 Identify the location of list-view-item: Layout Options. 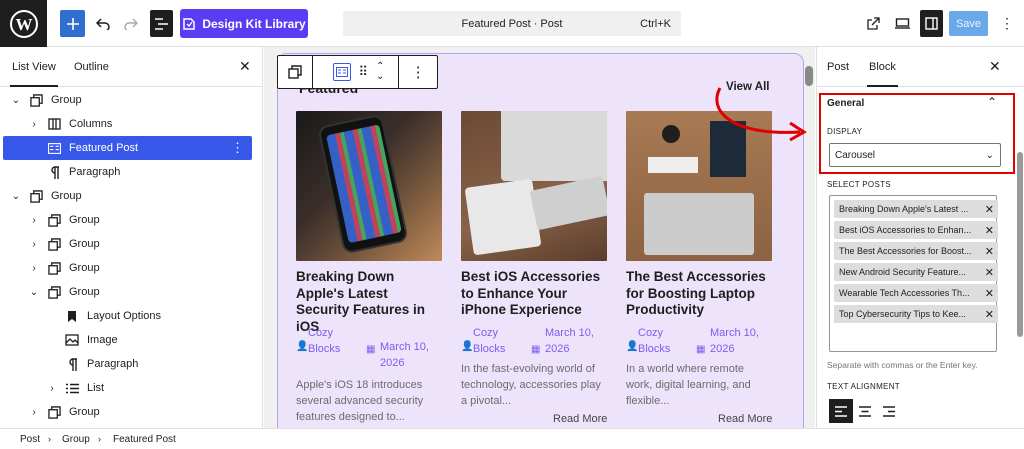
(127, 316).